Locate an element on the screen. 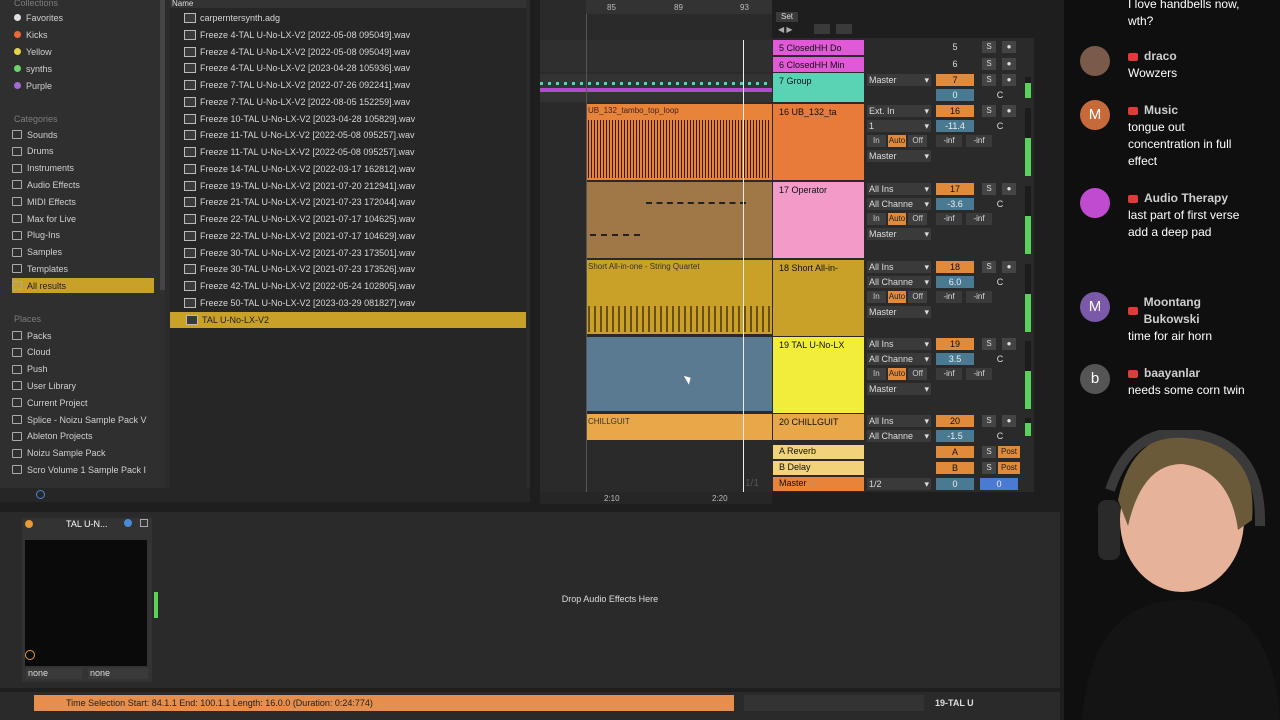  master-output: 1/2 is located at coordinates (899, 484).